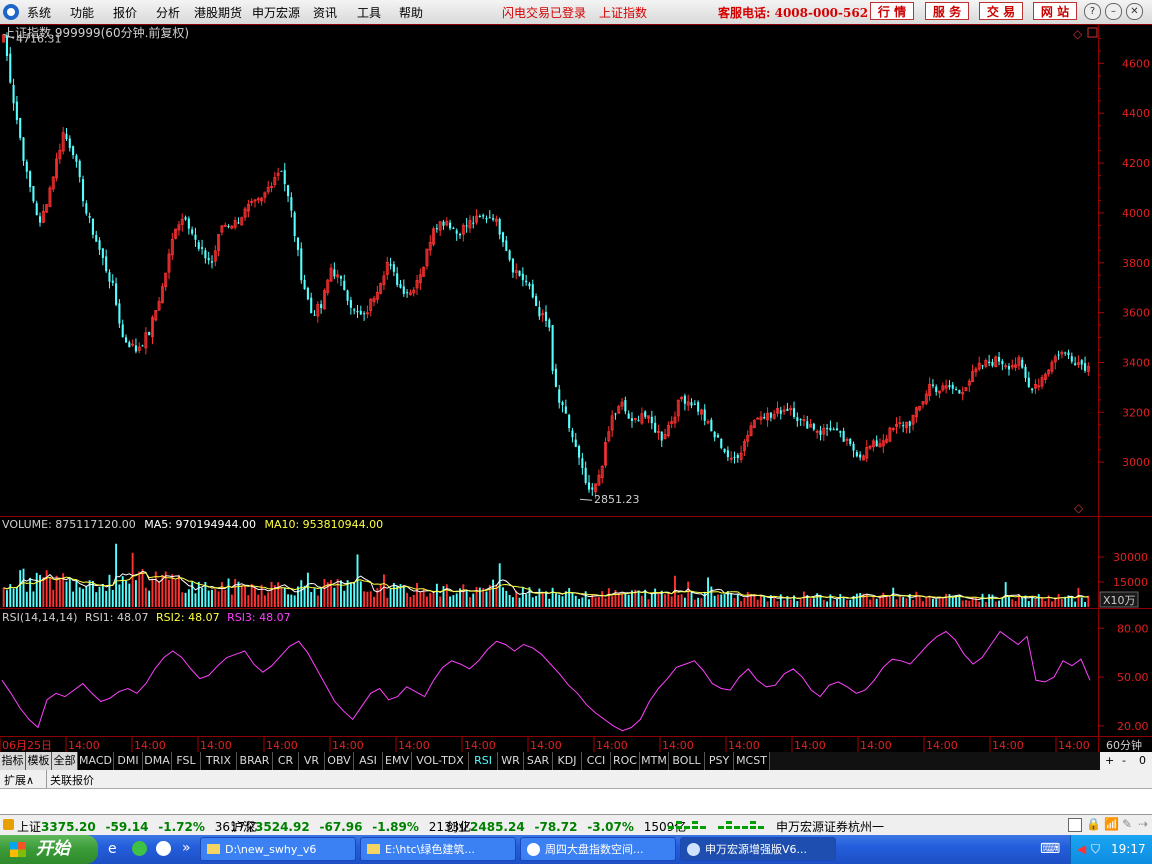  I want to click on tray-alert-icon: ◀, so click(1081, 849).